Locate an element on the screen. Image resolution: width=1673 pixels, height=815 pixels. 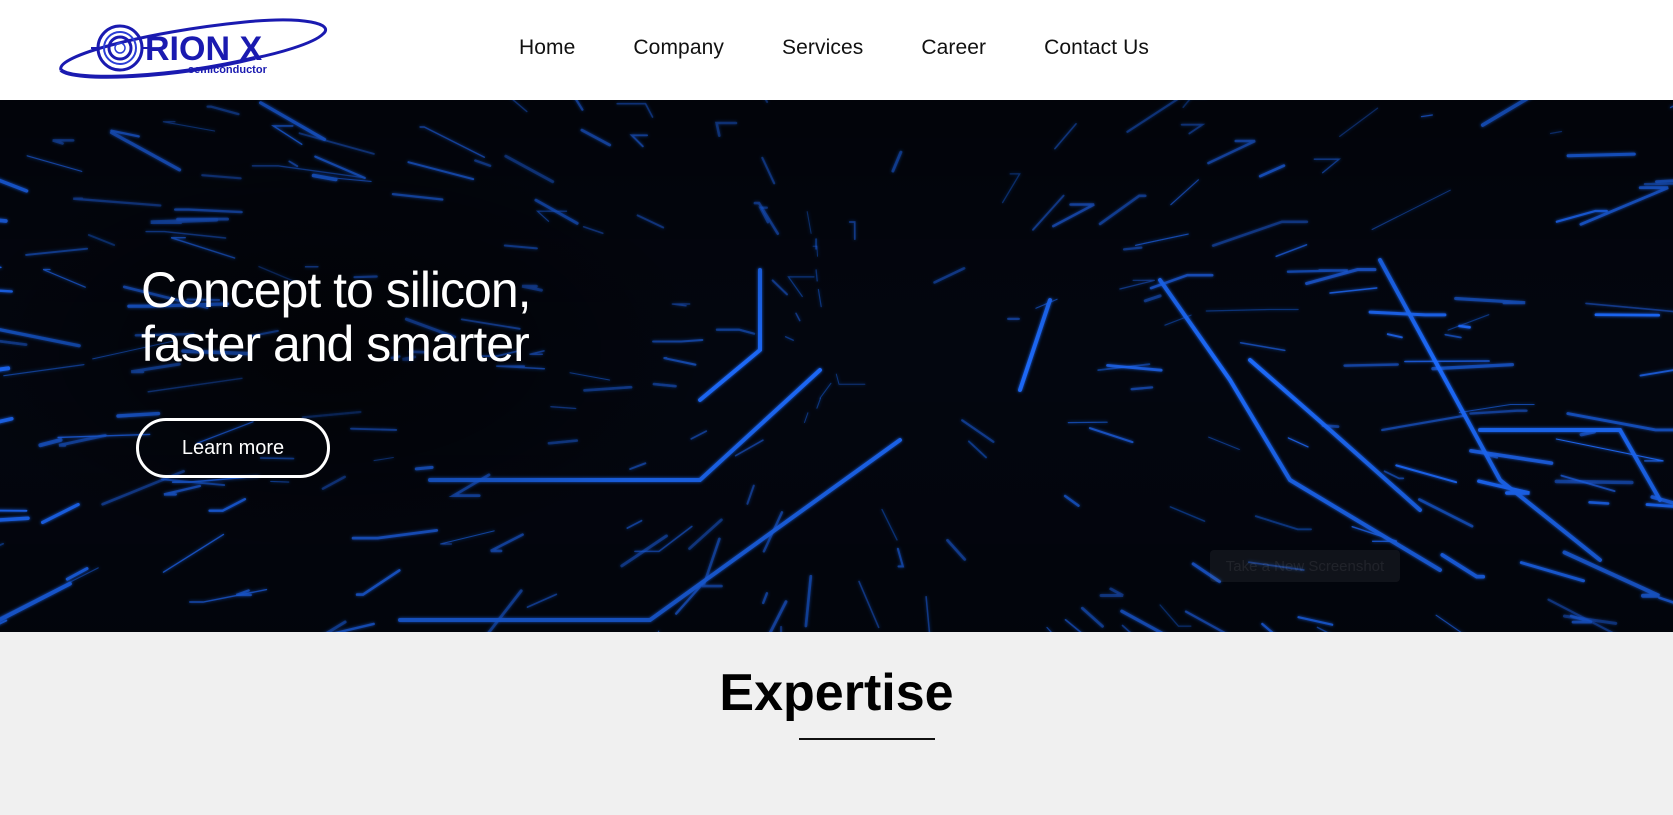
hero-headline: Concept to silicon, faster and smarter is located at coordinates (421, 317).